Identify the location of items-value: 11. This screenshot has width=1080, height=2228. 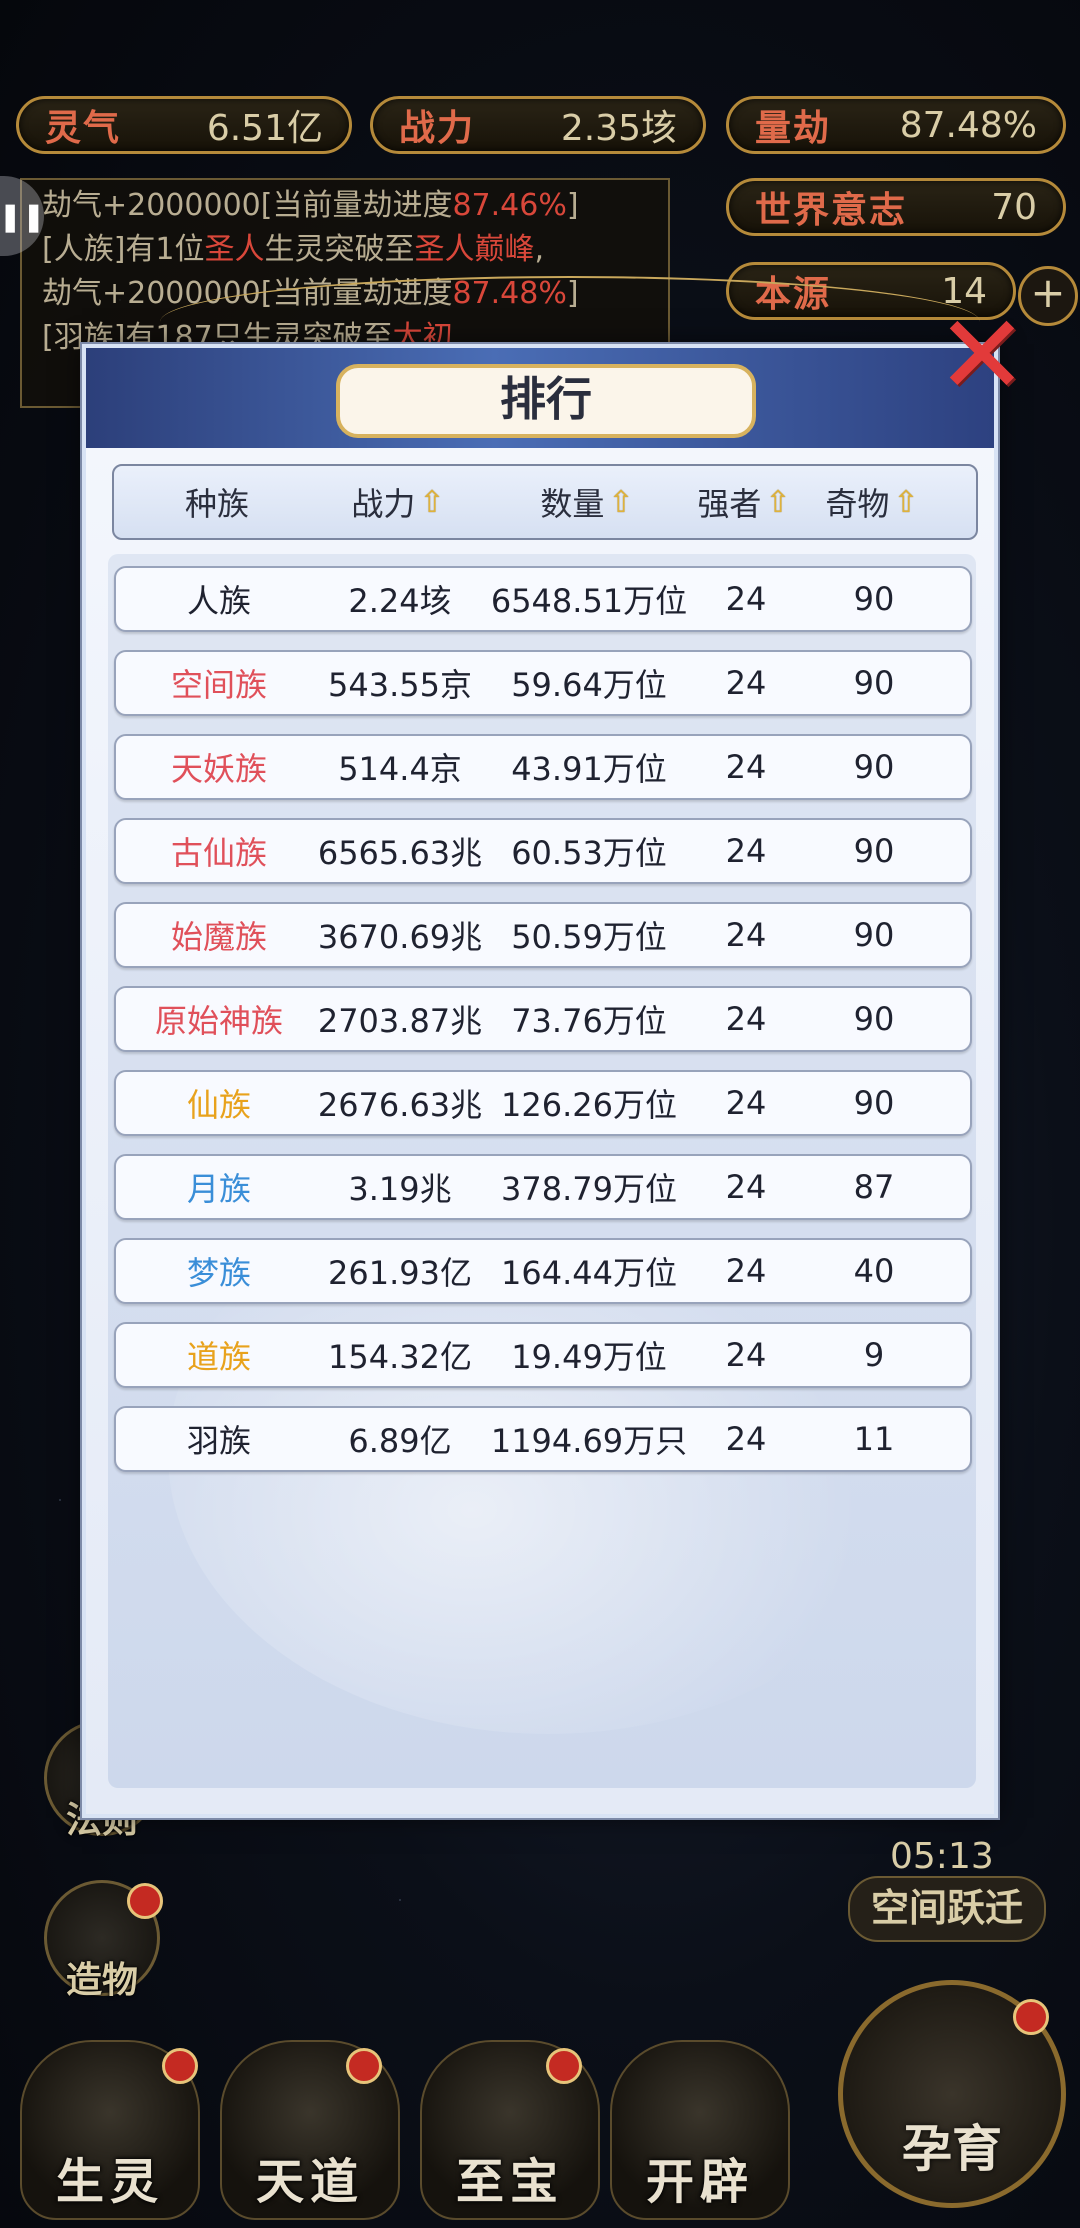
(874, 1439).